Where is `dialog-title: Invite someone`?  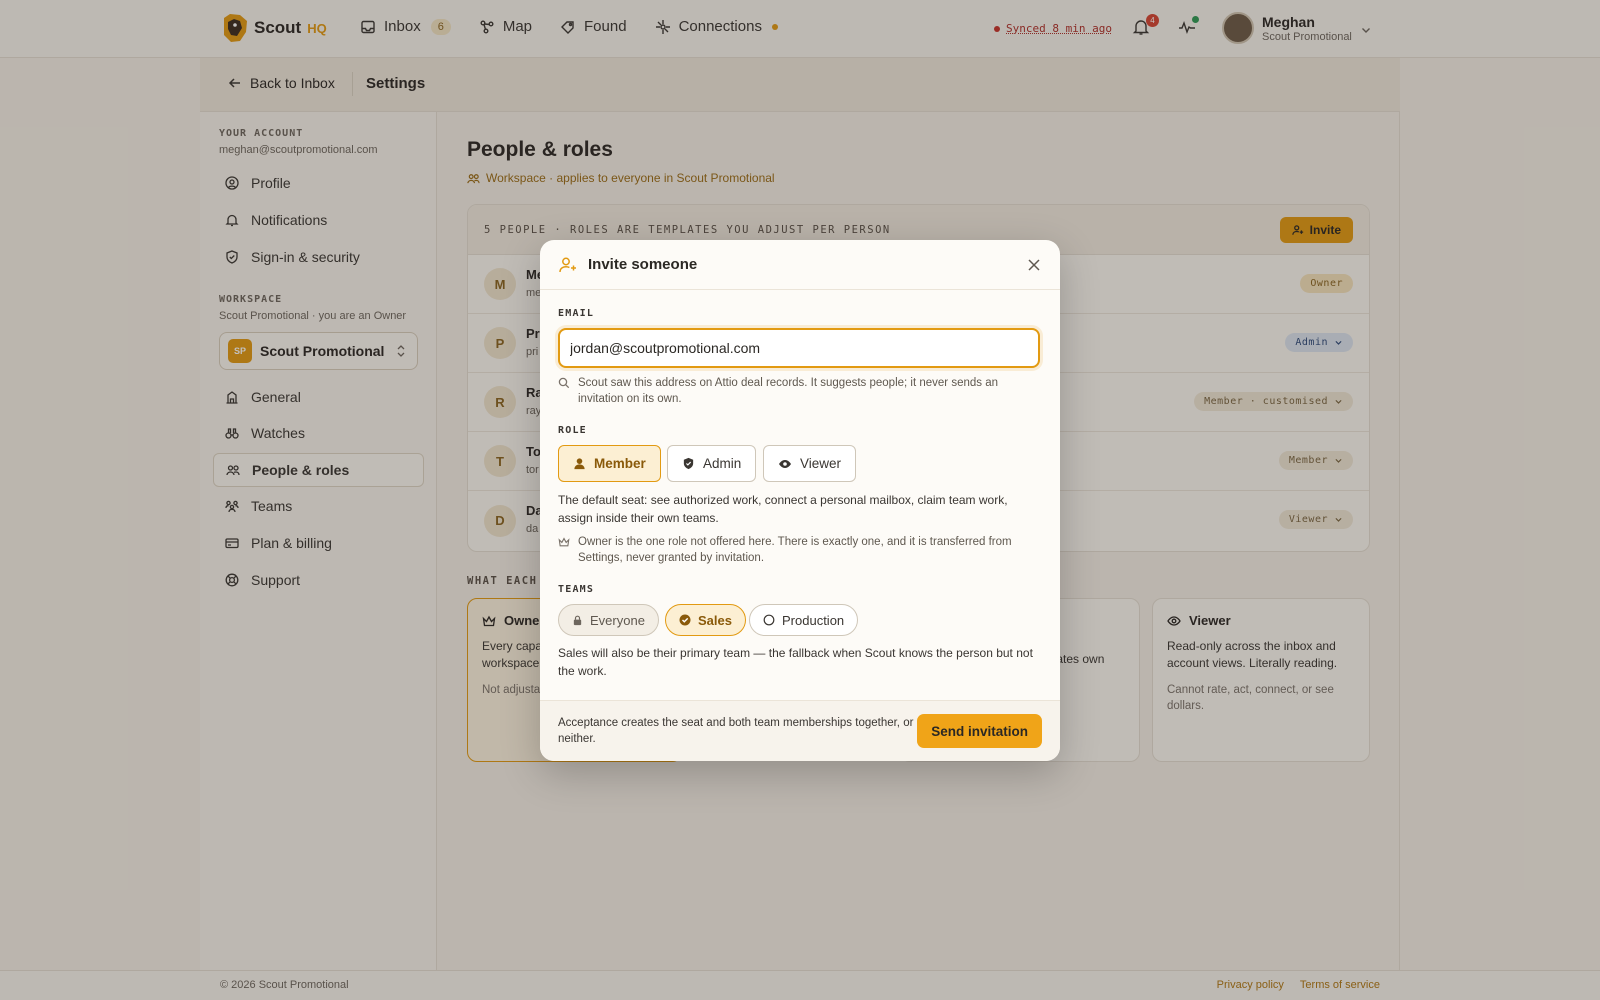 dialog-title: Invite someone is located at coordinates (643, 264).